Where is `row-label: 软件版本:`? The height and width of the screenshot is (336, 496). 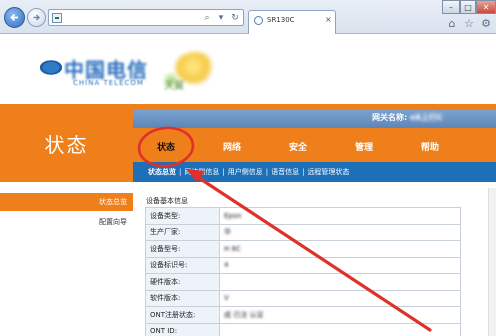 row-label: 软件版本: is located at coordinates (182, 298).